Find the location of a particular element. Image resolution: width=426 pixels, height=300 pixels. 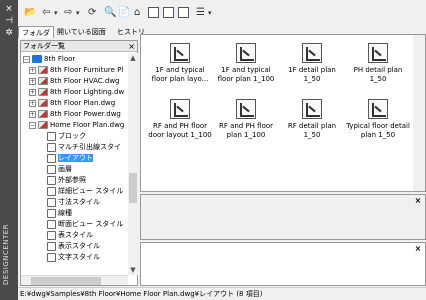

layout-item: PH detail plan 1_50 is located at coordinates (378, 63).